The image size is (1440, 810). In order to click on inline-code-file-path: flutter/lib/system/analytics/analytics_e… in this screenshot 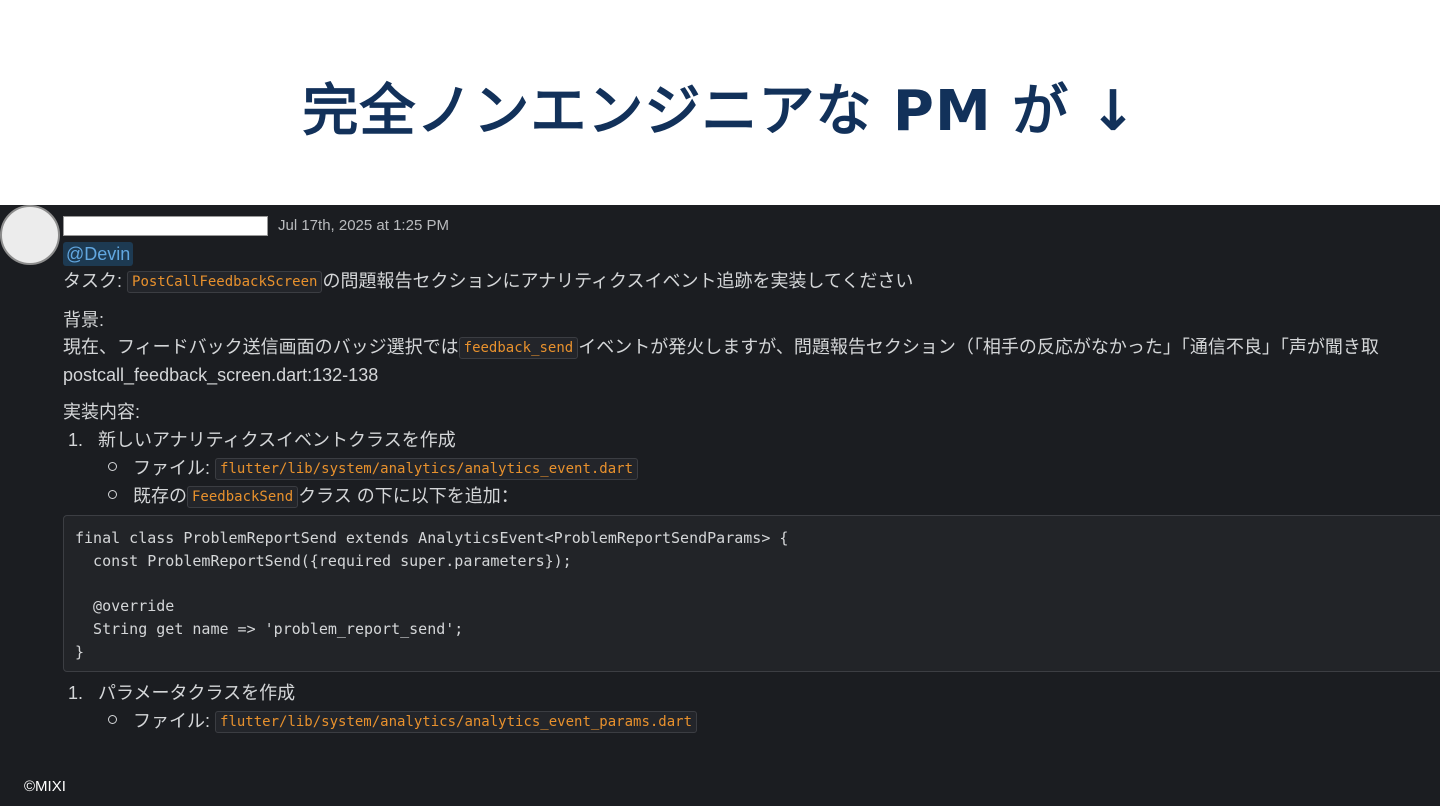, I will do `click(427, 469)`.